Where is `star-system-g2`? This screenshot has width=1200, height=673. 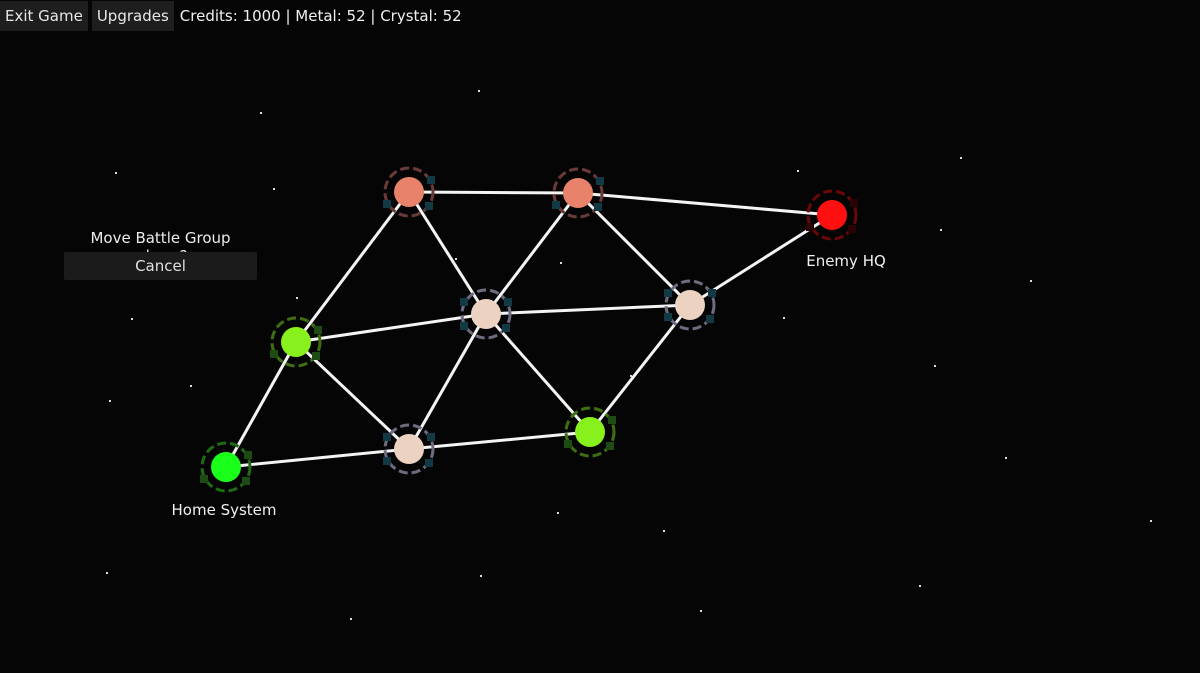 star-system-g2 is located at coordinates (590, 432).